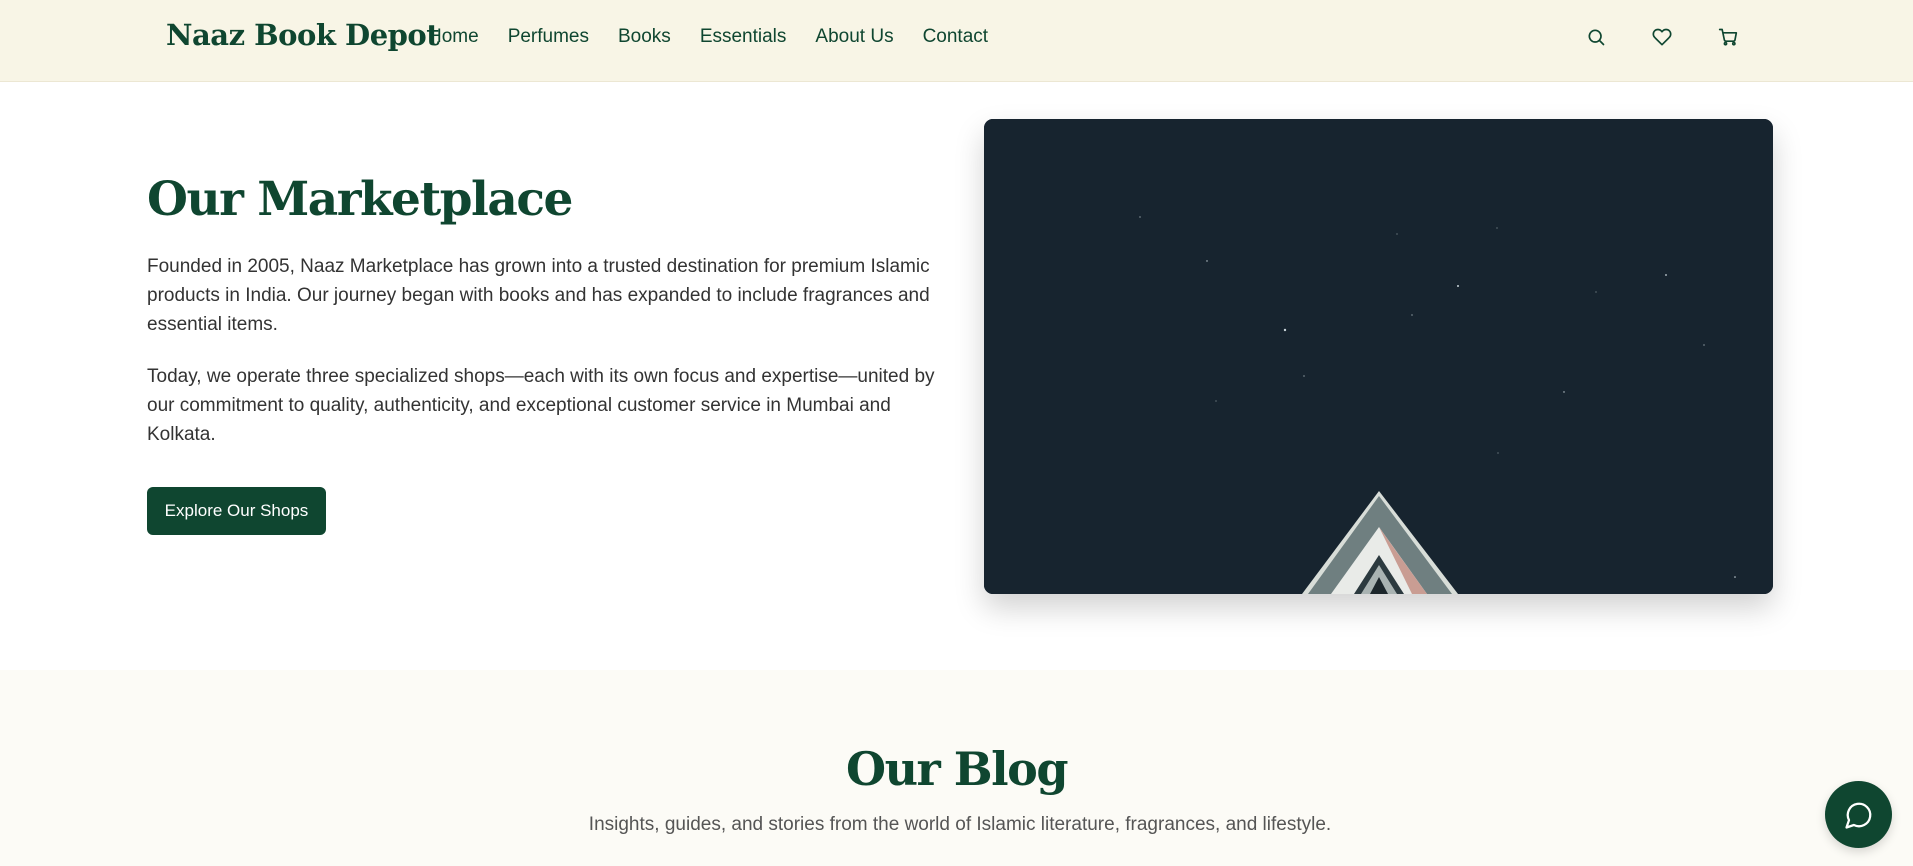 This screenshot has height=866, width=1913. I want to click on nav-home: Home, so click(453, 37).